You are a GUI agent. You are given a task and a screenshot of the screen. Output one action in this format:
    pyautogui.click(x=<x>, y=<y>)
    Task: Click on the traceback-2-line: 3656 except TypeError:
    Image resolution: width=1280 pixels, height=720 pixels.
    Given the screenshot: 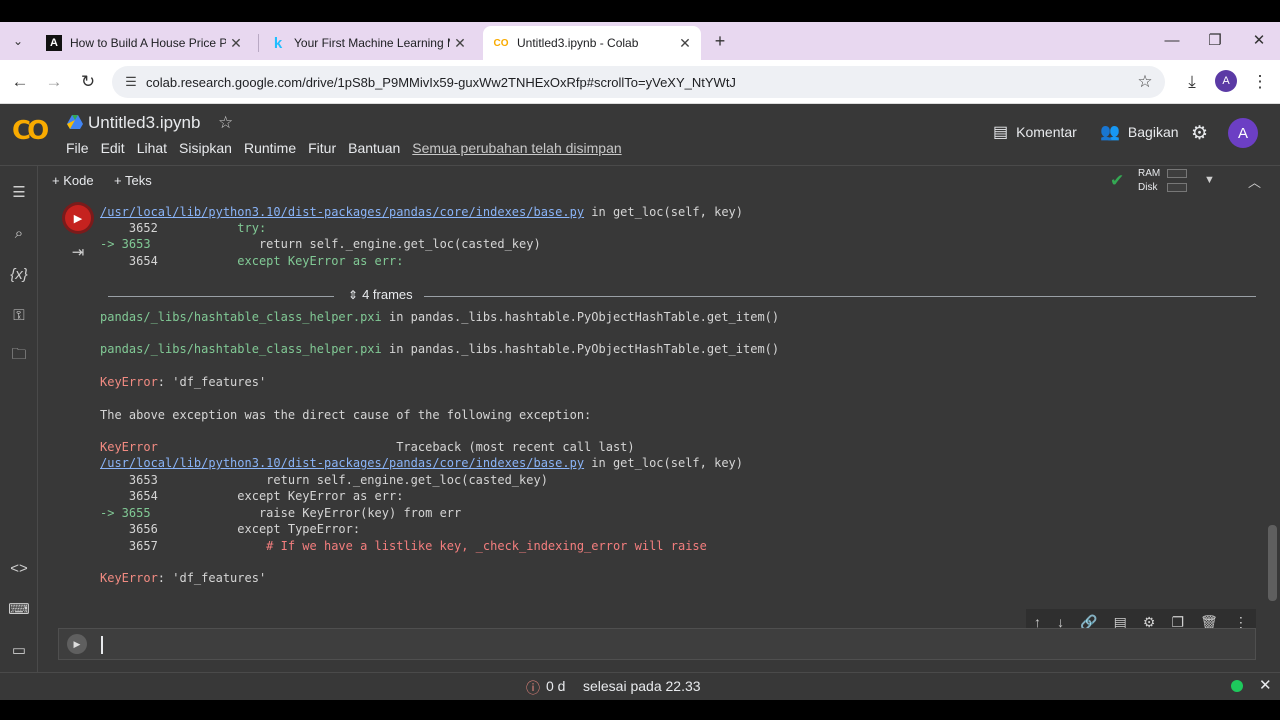 What is the action you would take?
    pyautogui.click(x=230, y=529)
    